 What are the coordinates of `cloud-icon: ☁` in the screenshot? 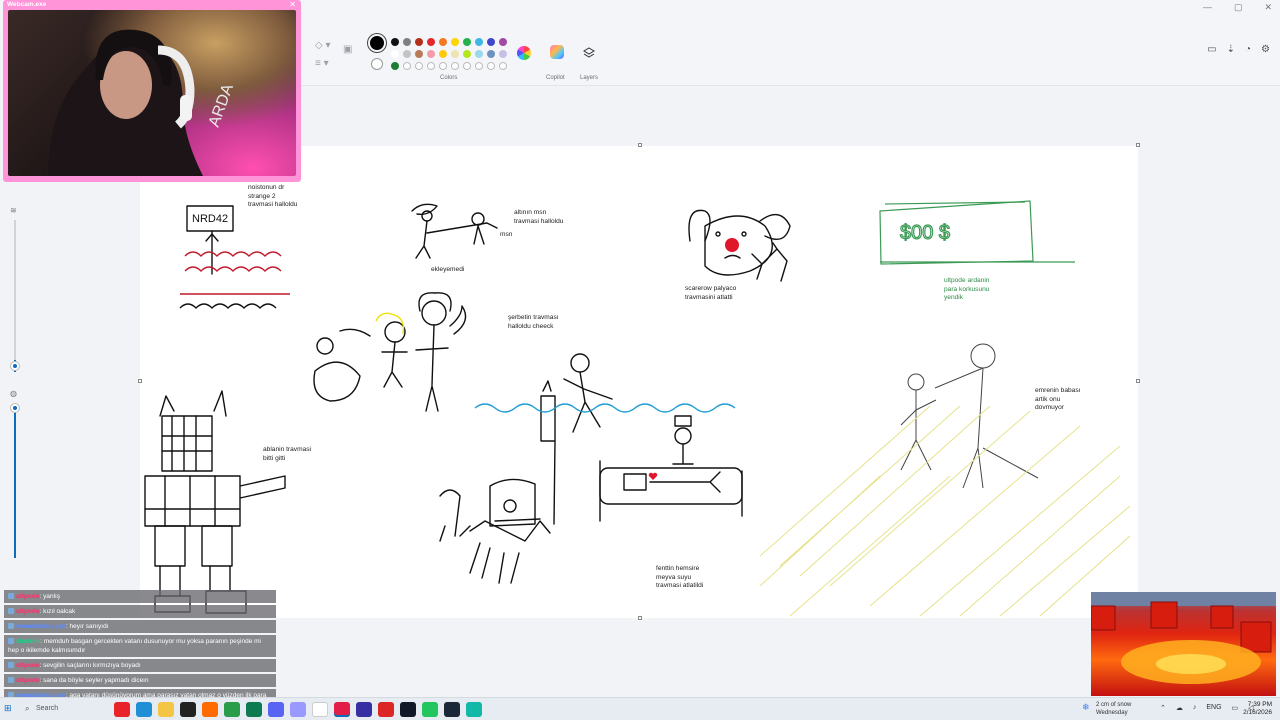 It's located at (1179, 708).